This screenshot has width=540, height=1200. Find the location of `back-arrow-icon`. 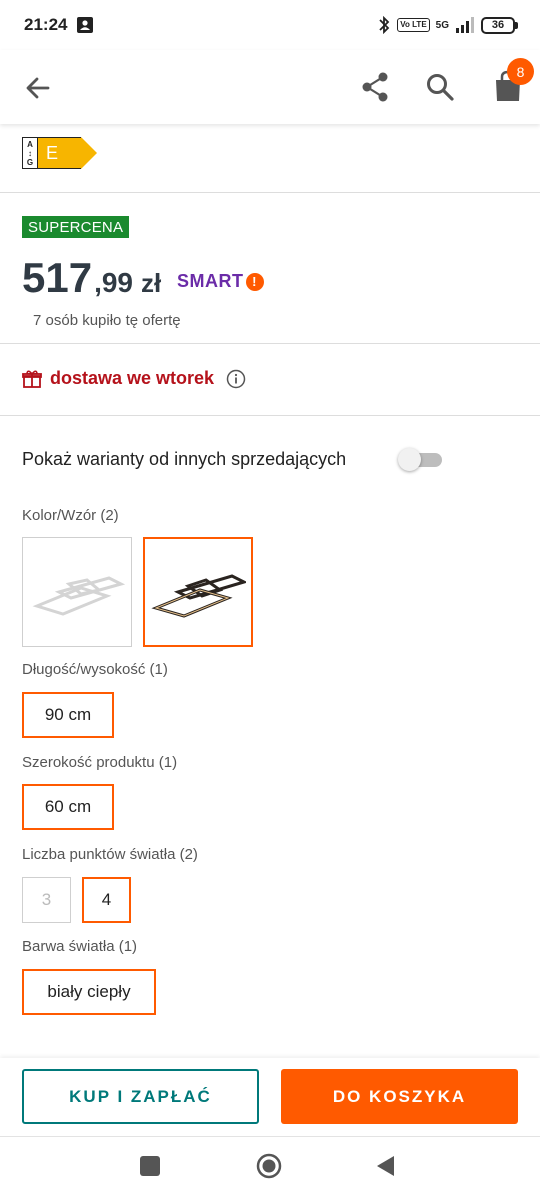

back-arrow-icon is located at coordinates (38, 88).